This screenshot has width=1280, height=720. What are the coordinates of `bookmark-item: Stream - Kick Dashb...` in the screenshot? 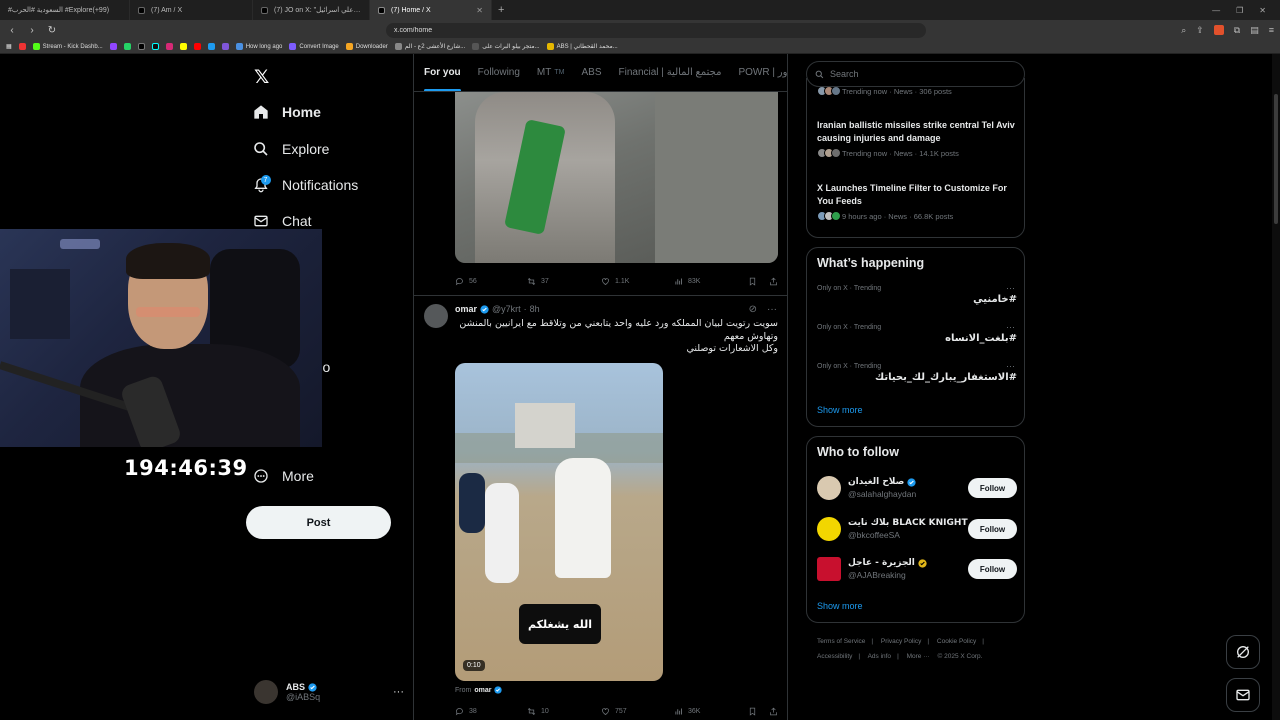 It's located at (67, 46).